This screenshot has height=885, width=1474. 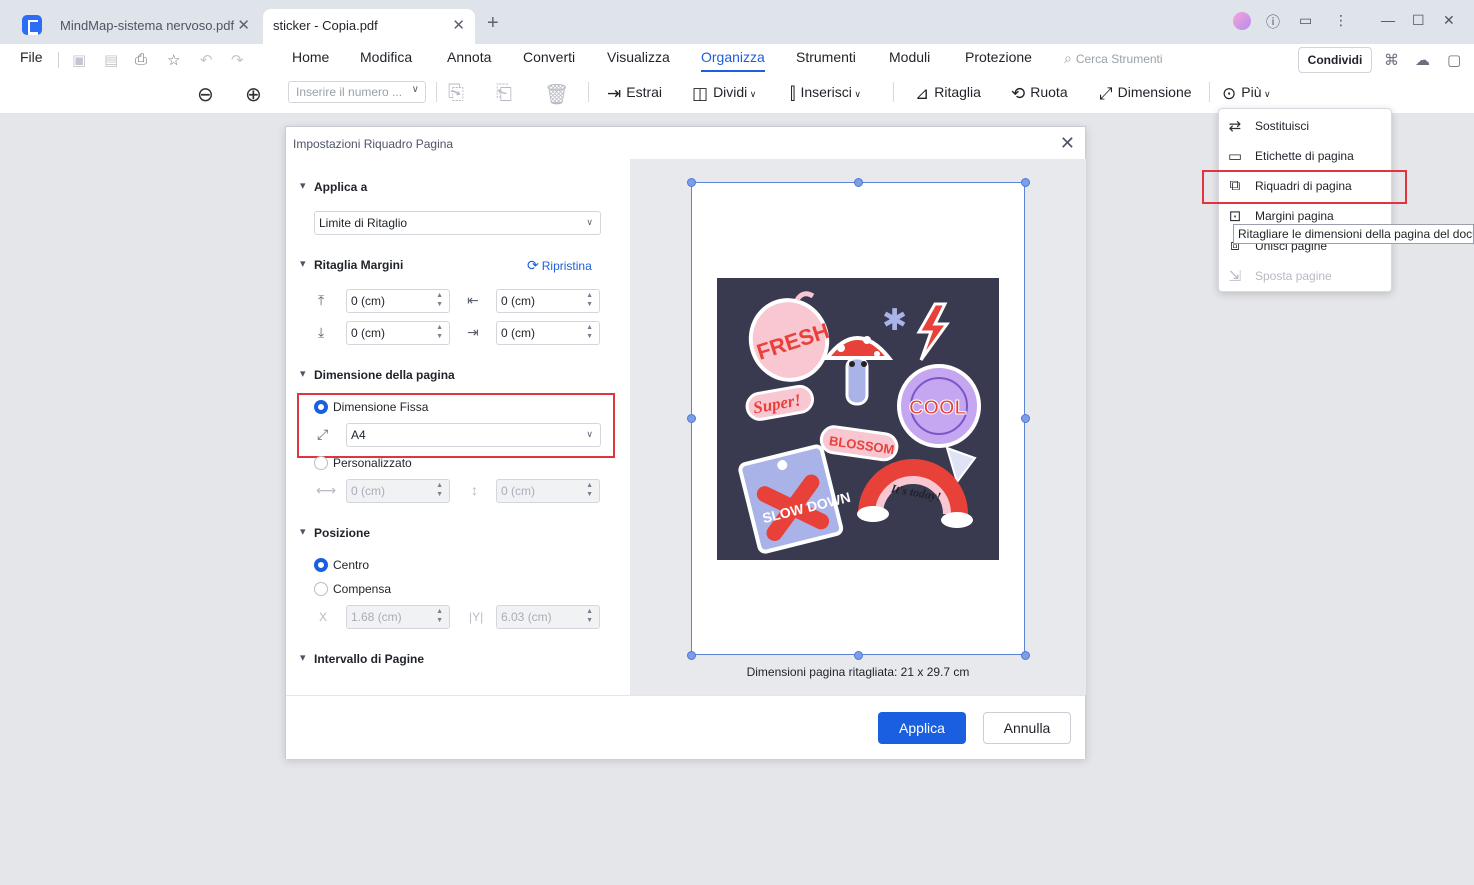 What do you see at coordinates (826, 57) in the screenshot?
I see `menu-strumenti: Strumenti` at bounding box center [826, 57].